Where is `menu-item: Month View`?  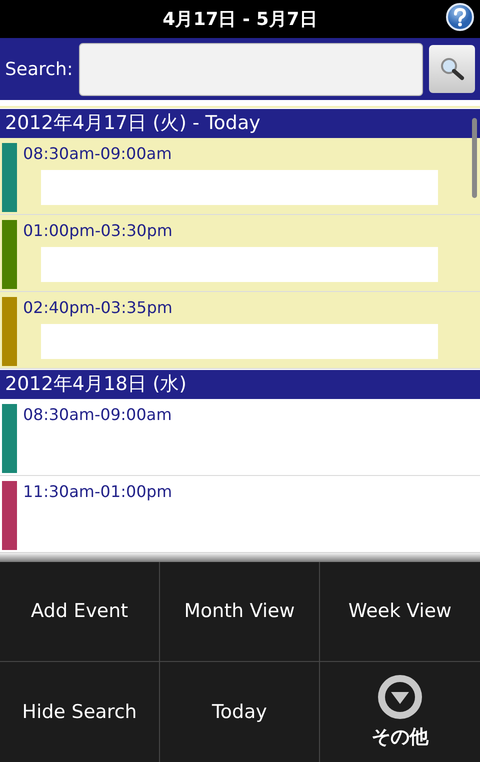
menu-item: Month View is located at coordinates (240, 612).